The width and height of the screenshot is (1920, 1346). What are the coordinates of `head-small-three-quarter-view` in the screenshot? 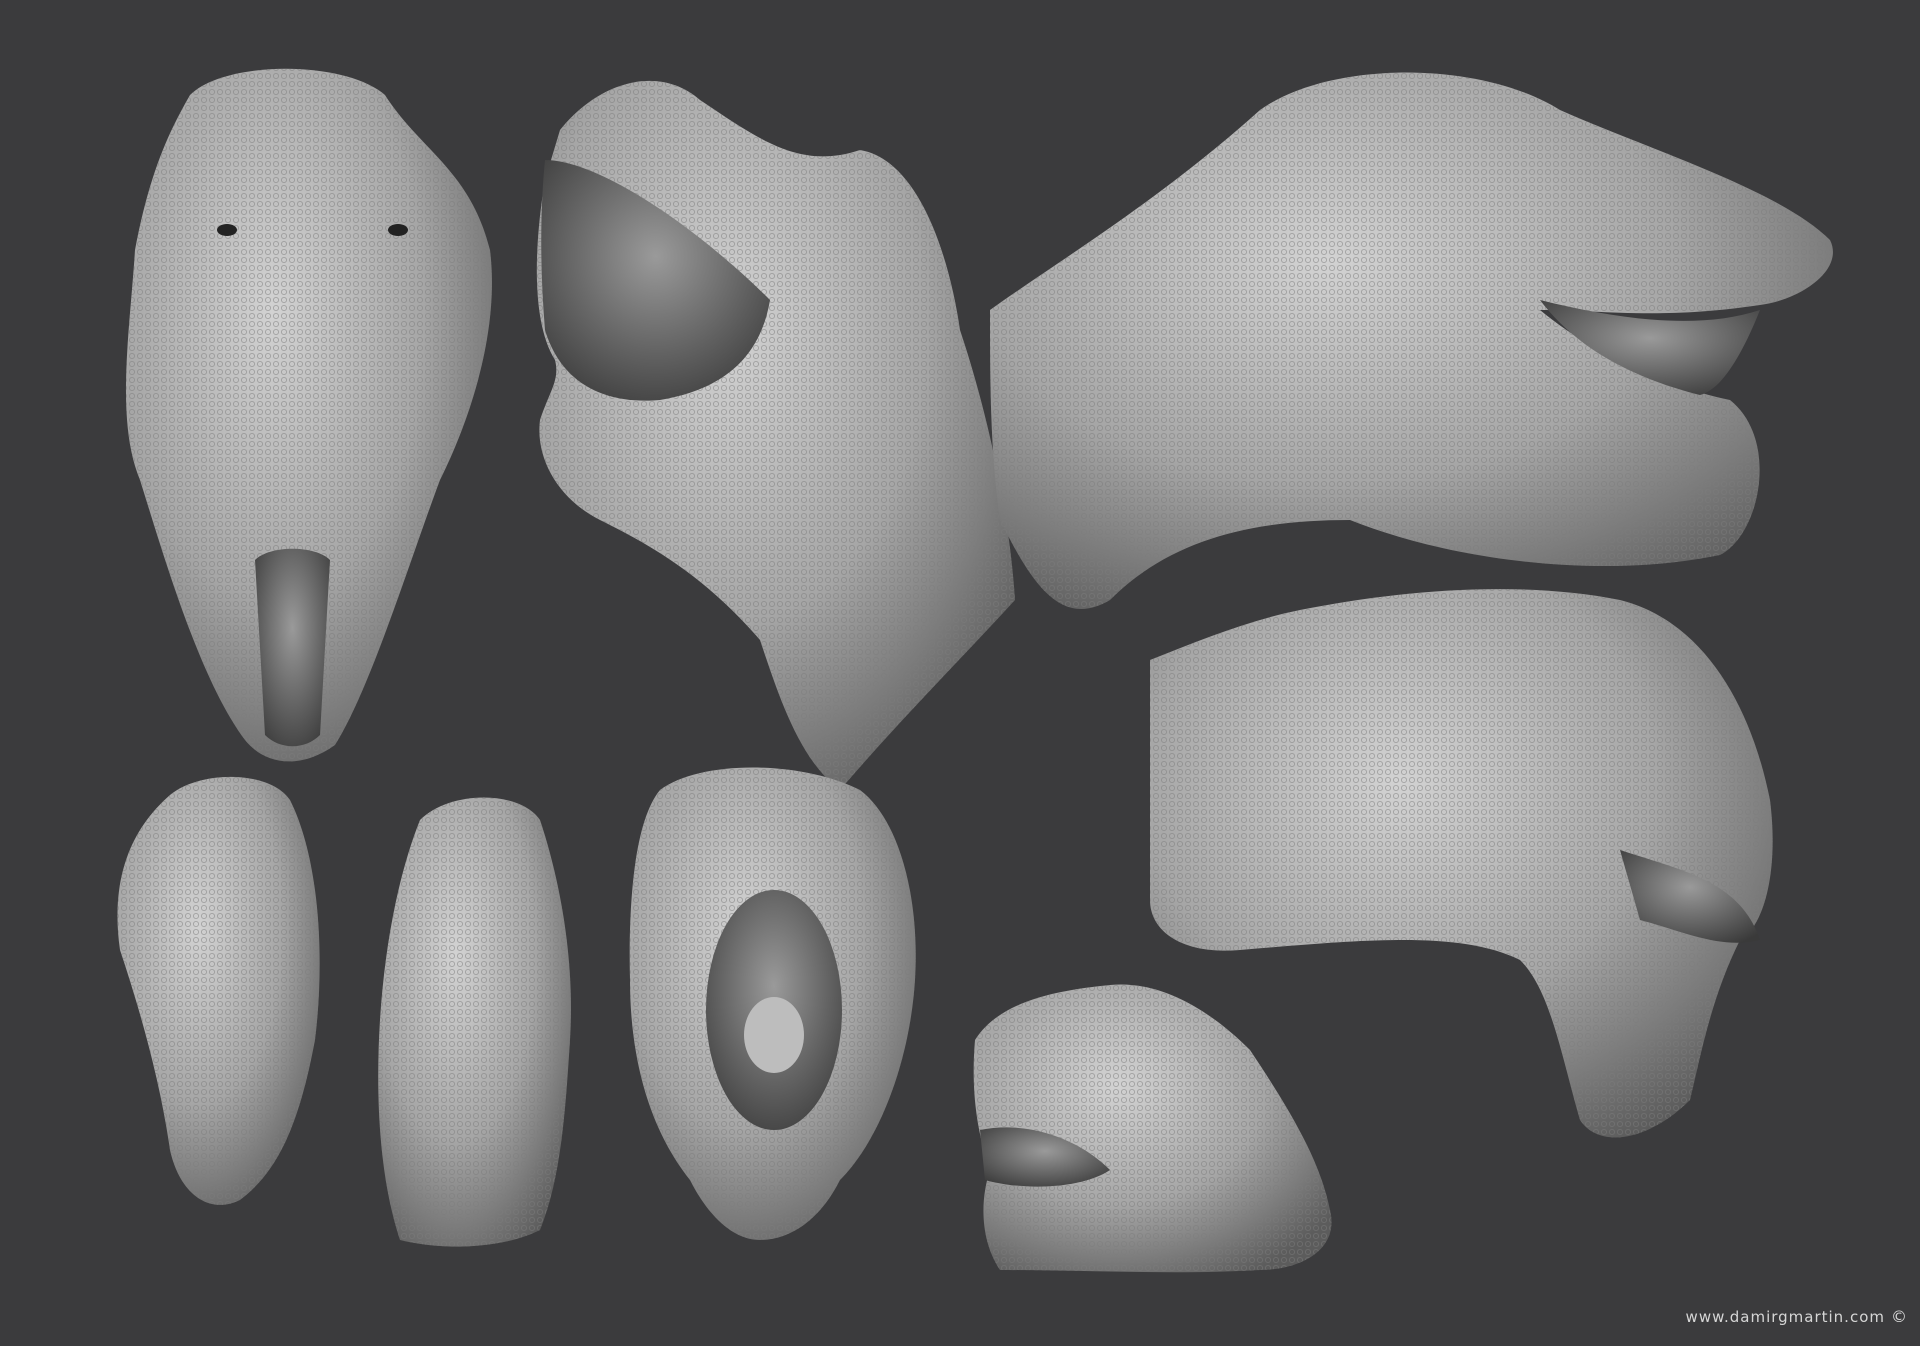 It's located at (1152, 1128).